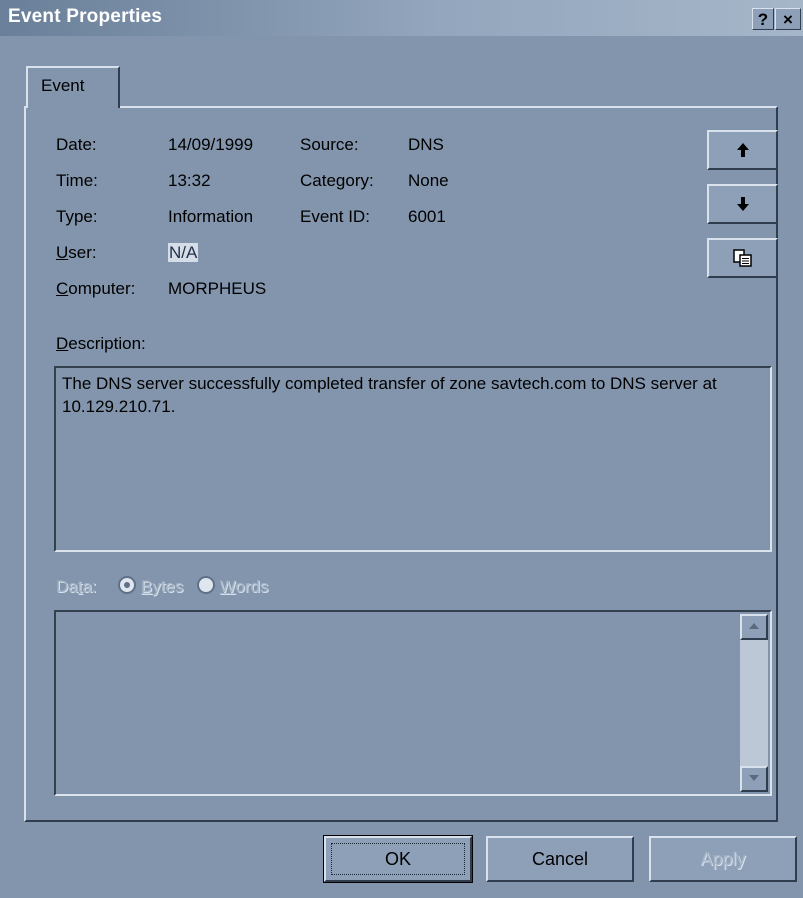 The height and width of the screenshot is (898, 803). What do you see at coordinates (96, 288) in the screenshot?
I see `computer-label: Computer:` at bounding box center [96, 288].